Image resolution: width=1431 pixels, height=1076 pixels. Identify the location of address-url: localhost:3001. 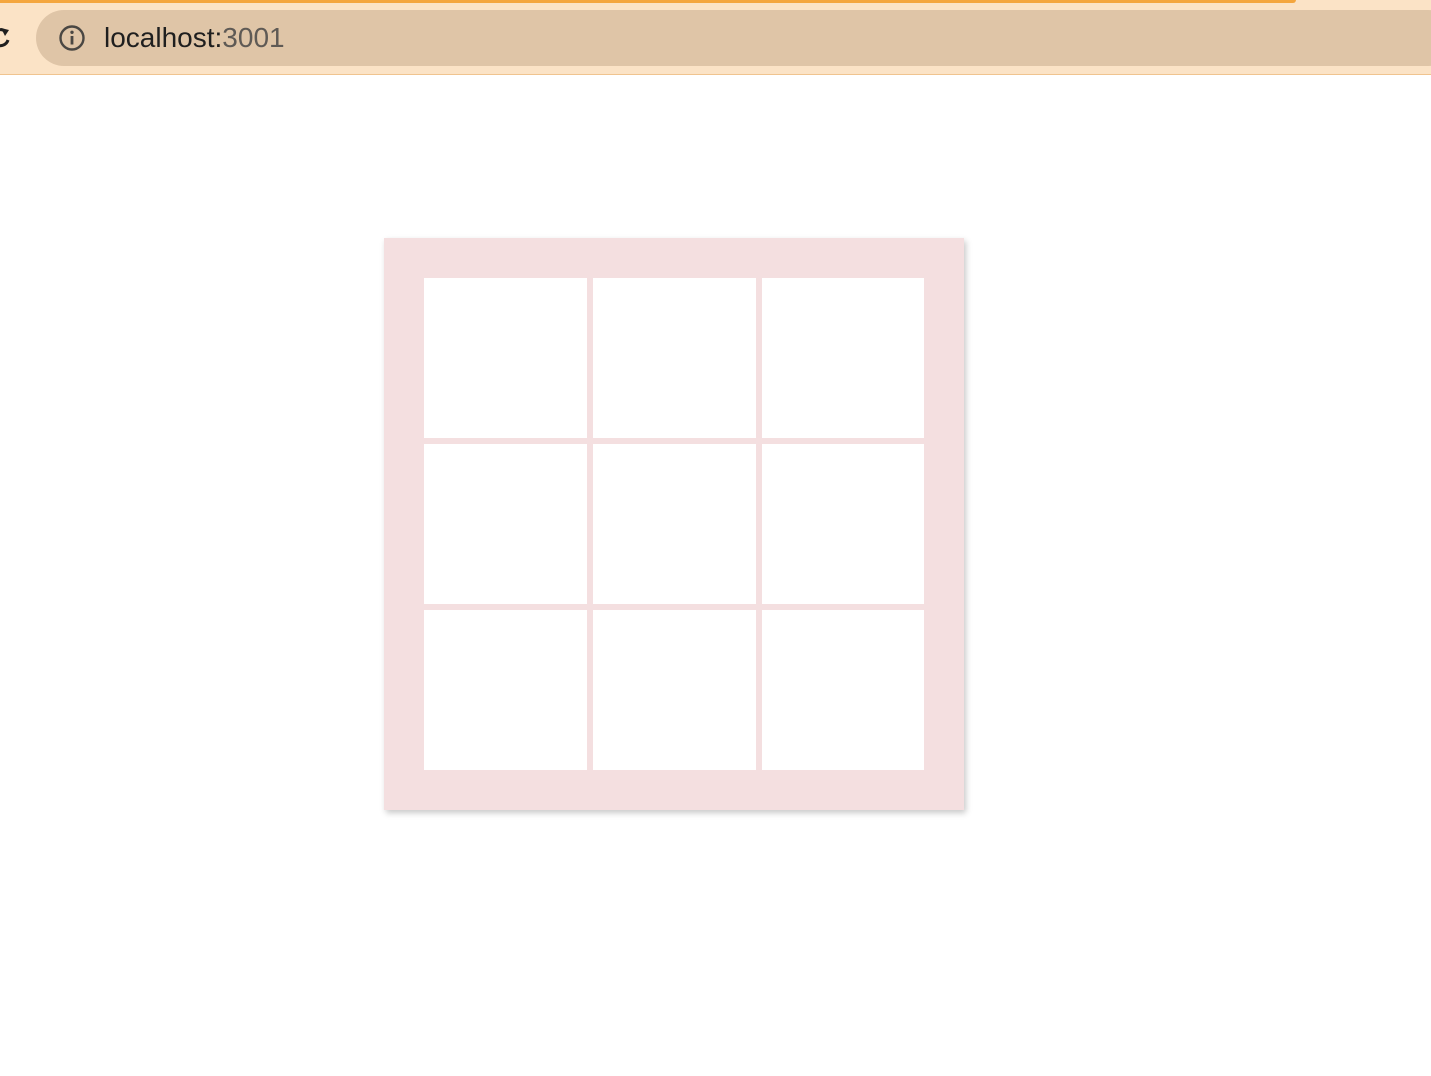
(194, 38).